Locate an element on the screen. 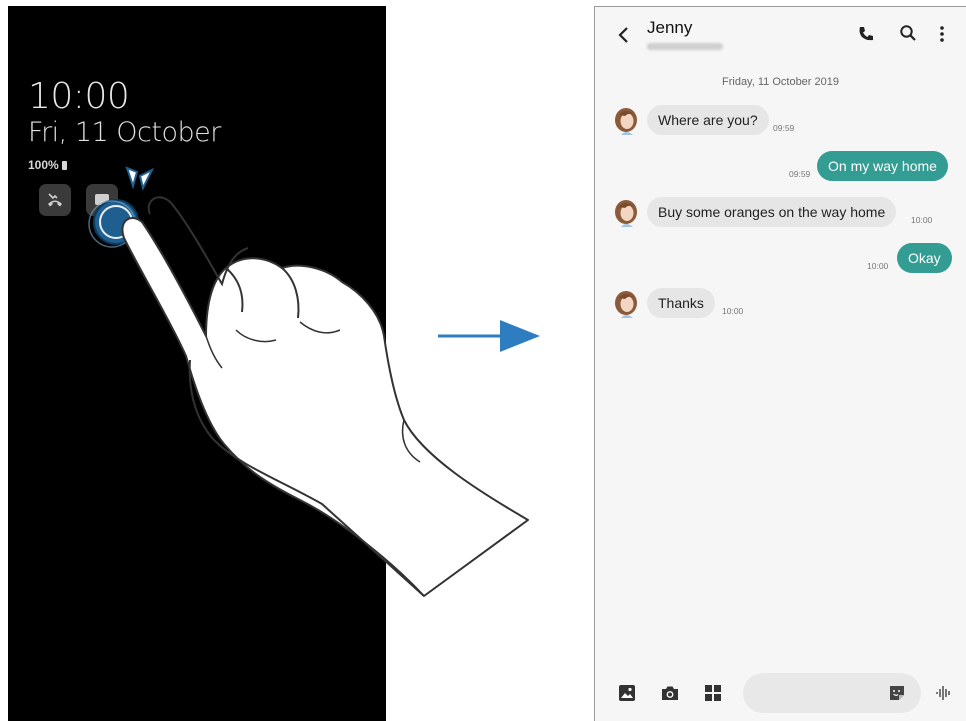 This screenshot has height=721, width=966. arrow-right-icon is located at coordinates (489, 336).